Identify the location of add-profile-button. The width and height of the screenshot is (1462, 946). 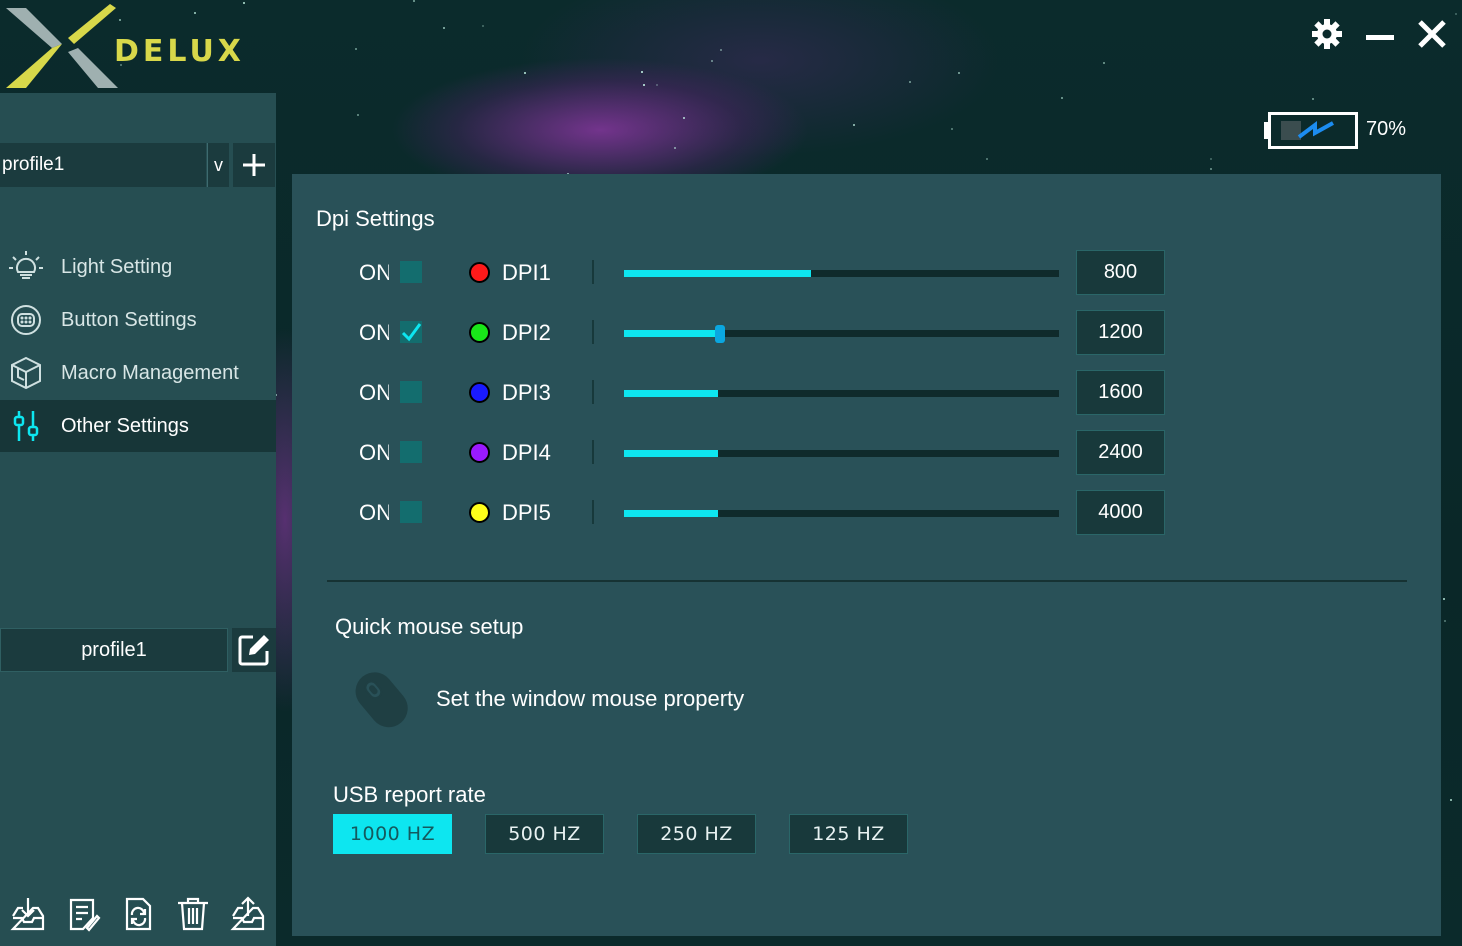
(254, 165).